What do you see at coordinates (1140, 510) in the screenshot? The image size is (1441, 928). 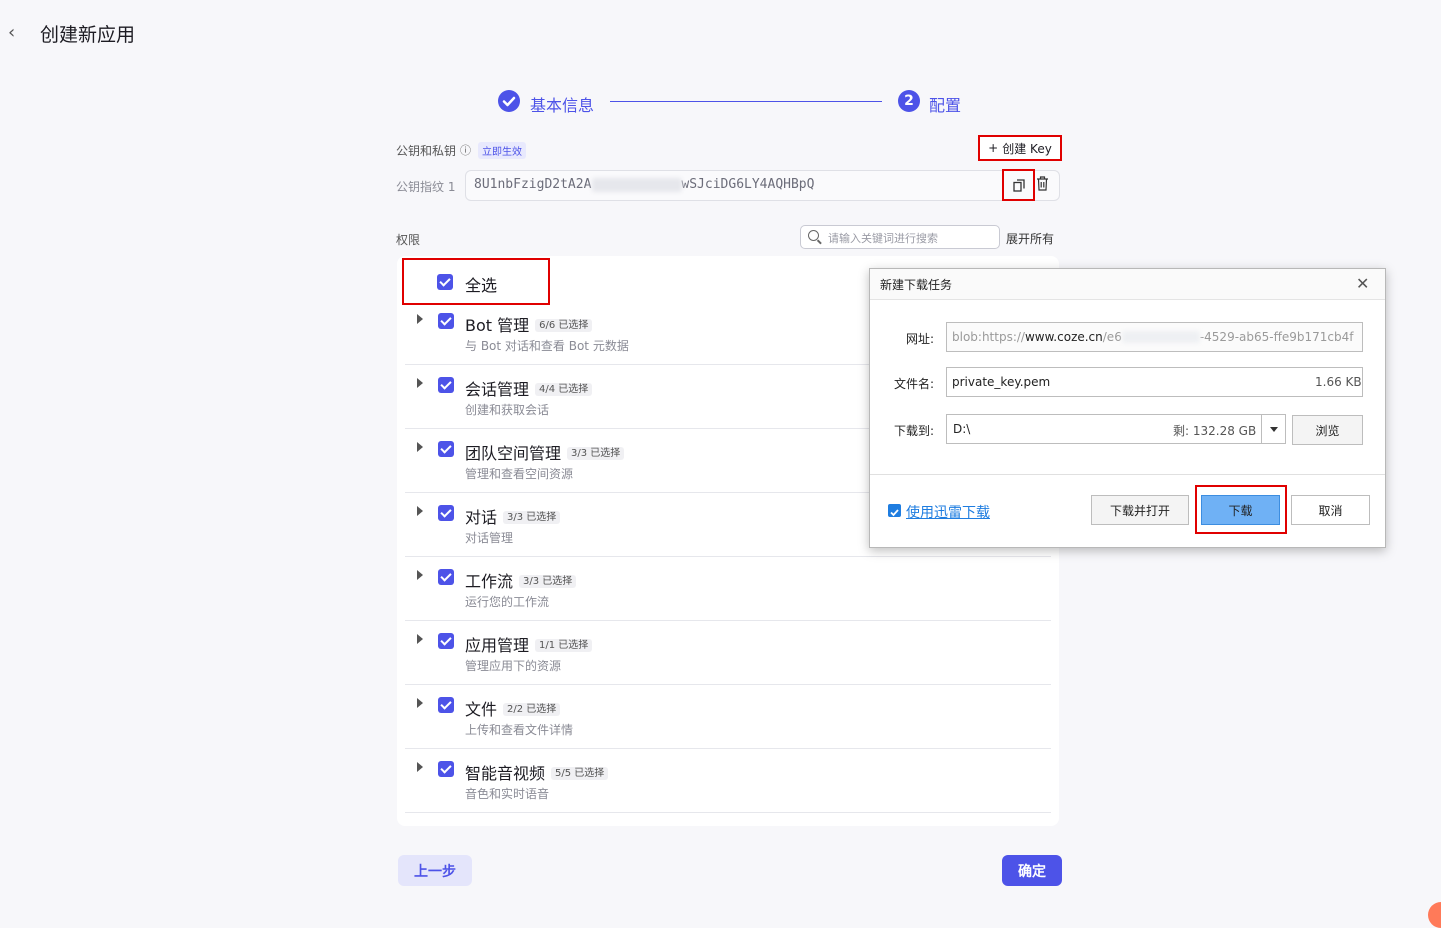 I see `download-and-open-button: 下载并打开` at bounding box center [1140, 510].